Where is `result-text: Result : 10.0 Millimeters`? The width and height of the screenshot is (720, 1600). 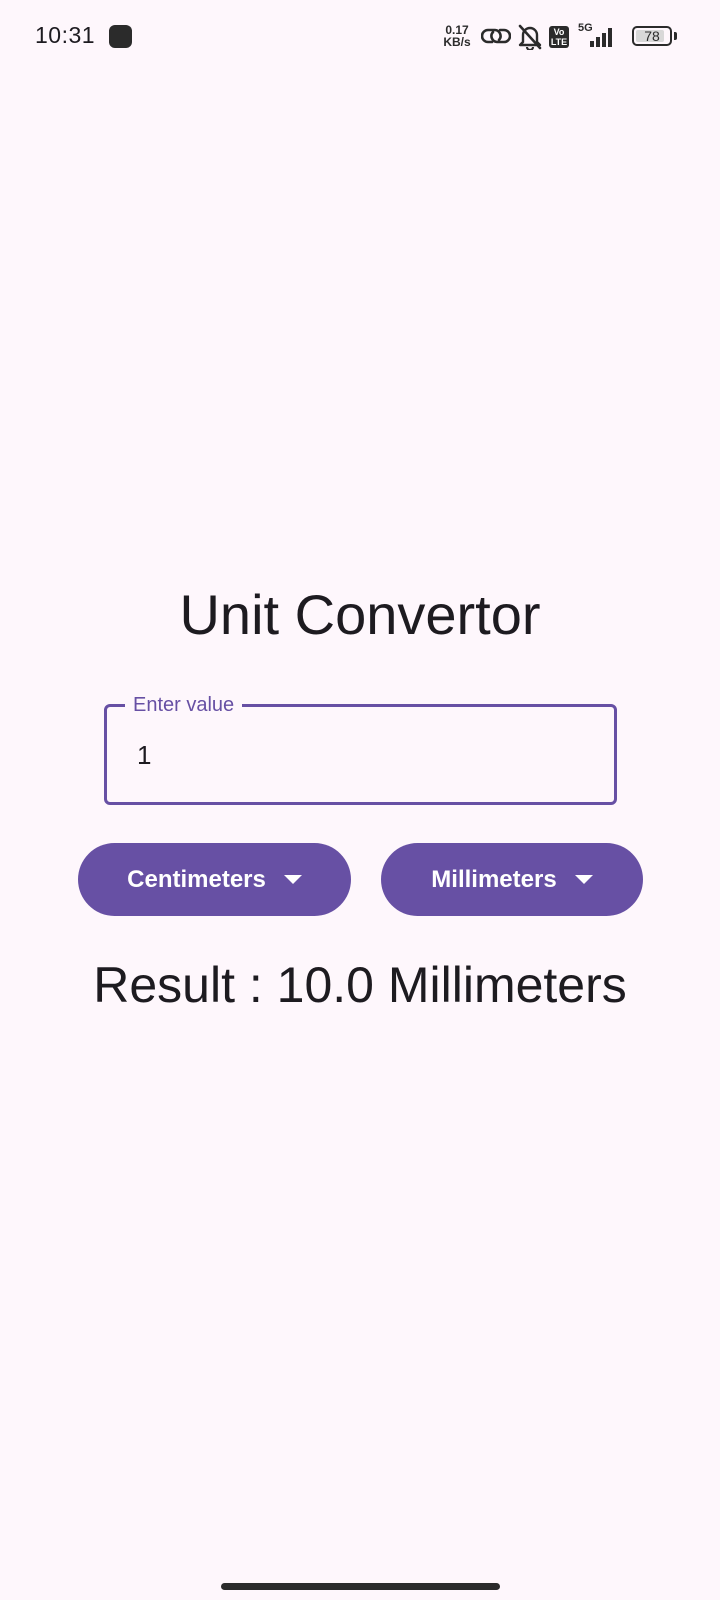 result-text: Result : 10.0 Millimeters is located at coordinates (360, 985).